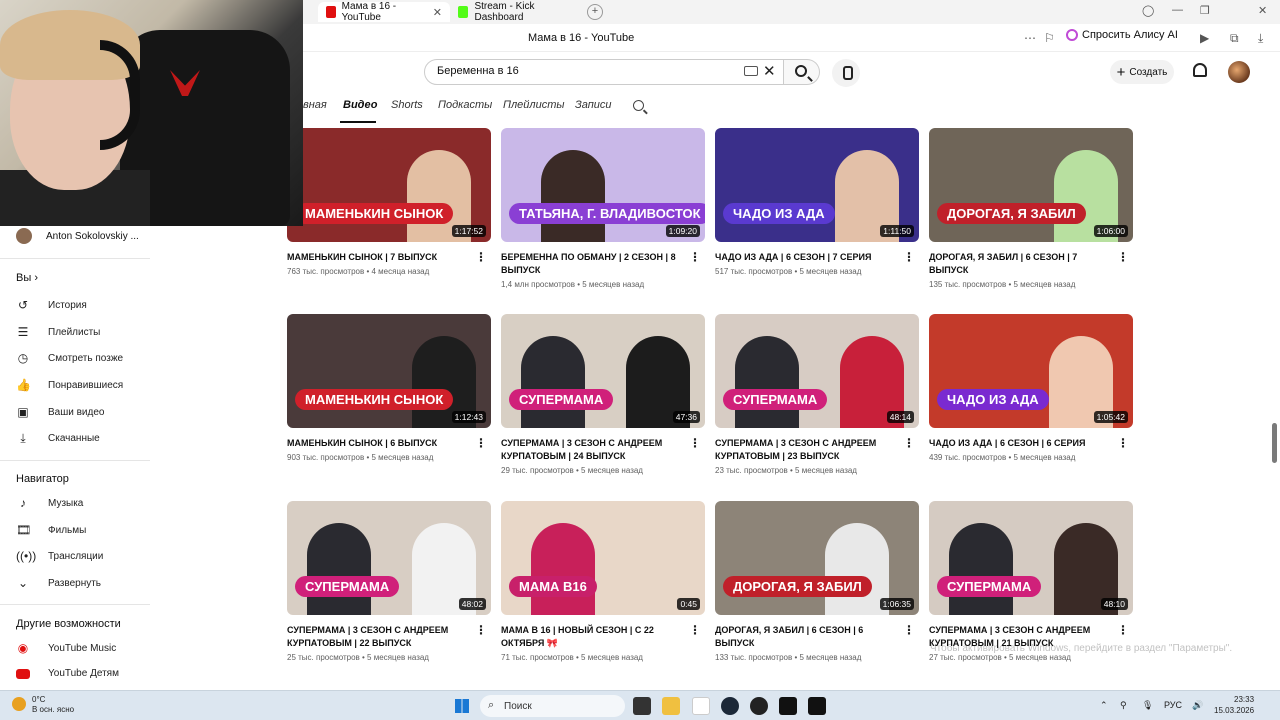 The width and height of the screenshot is (1280, 720). What do you see at coordinates (642, 706) in the screenshot?
I see `task-view-icon` at bounding box center [642, 706].